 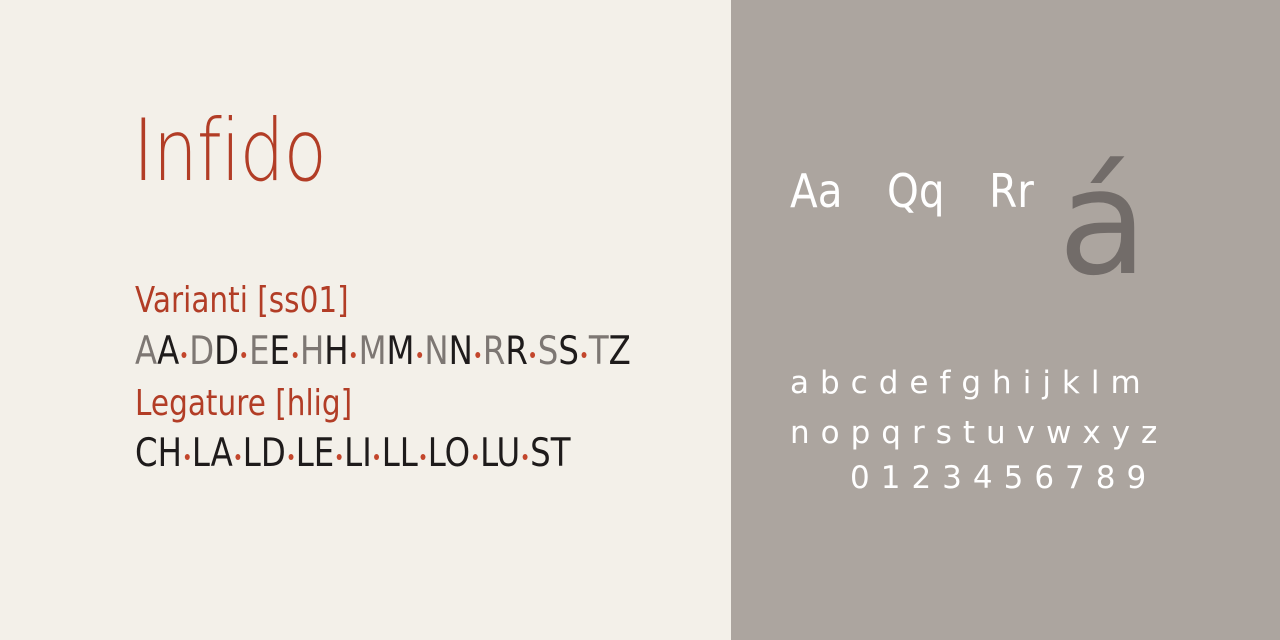 What do you see at coordinates (242, 300) in the screenshot?
I see `variants-label: Varianti [ss01]` at bounding box center [242, 300].